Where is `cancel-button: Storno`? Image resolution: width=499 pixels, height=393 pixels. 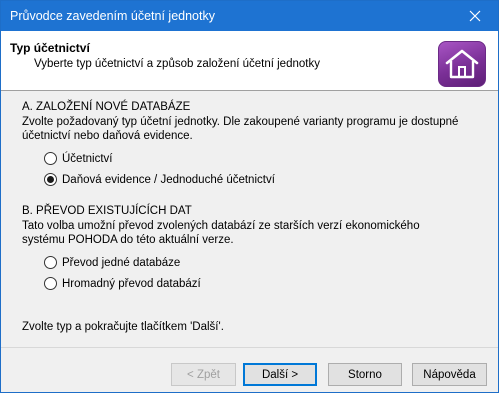 cancel-button: Storno is located at coordinates (365, 374).